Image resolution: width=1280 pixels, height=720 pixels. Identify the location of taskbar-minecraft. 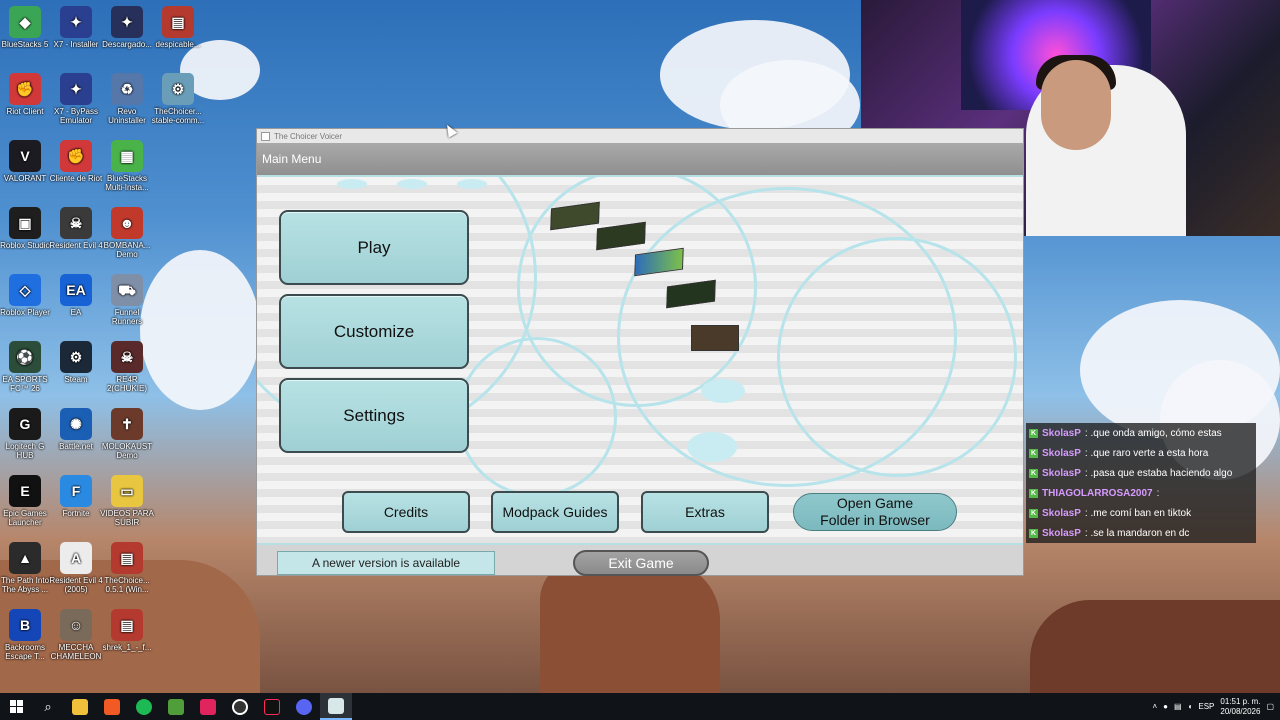
(176, 706).